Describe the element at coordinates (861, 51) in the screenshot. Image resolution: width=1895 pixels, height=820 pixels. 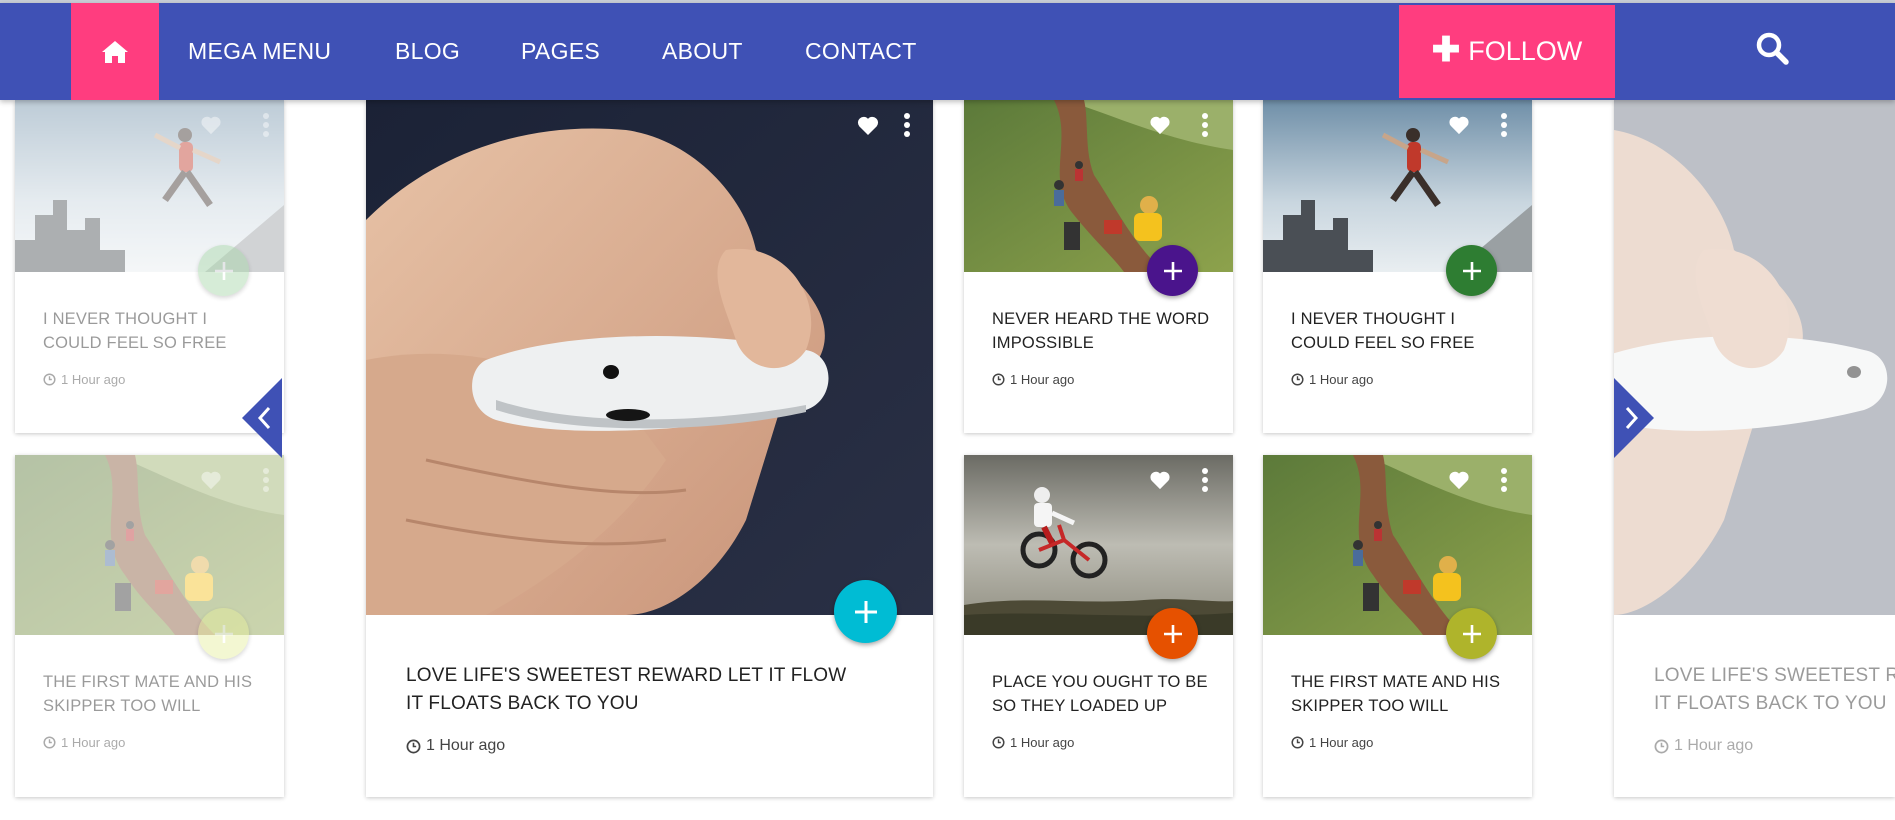
I see `nav-item-contact: CONTACT` at that location.